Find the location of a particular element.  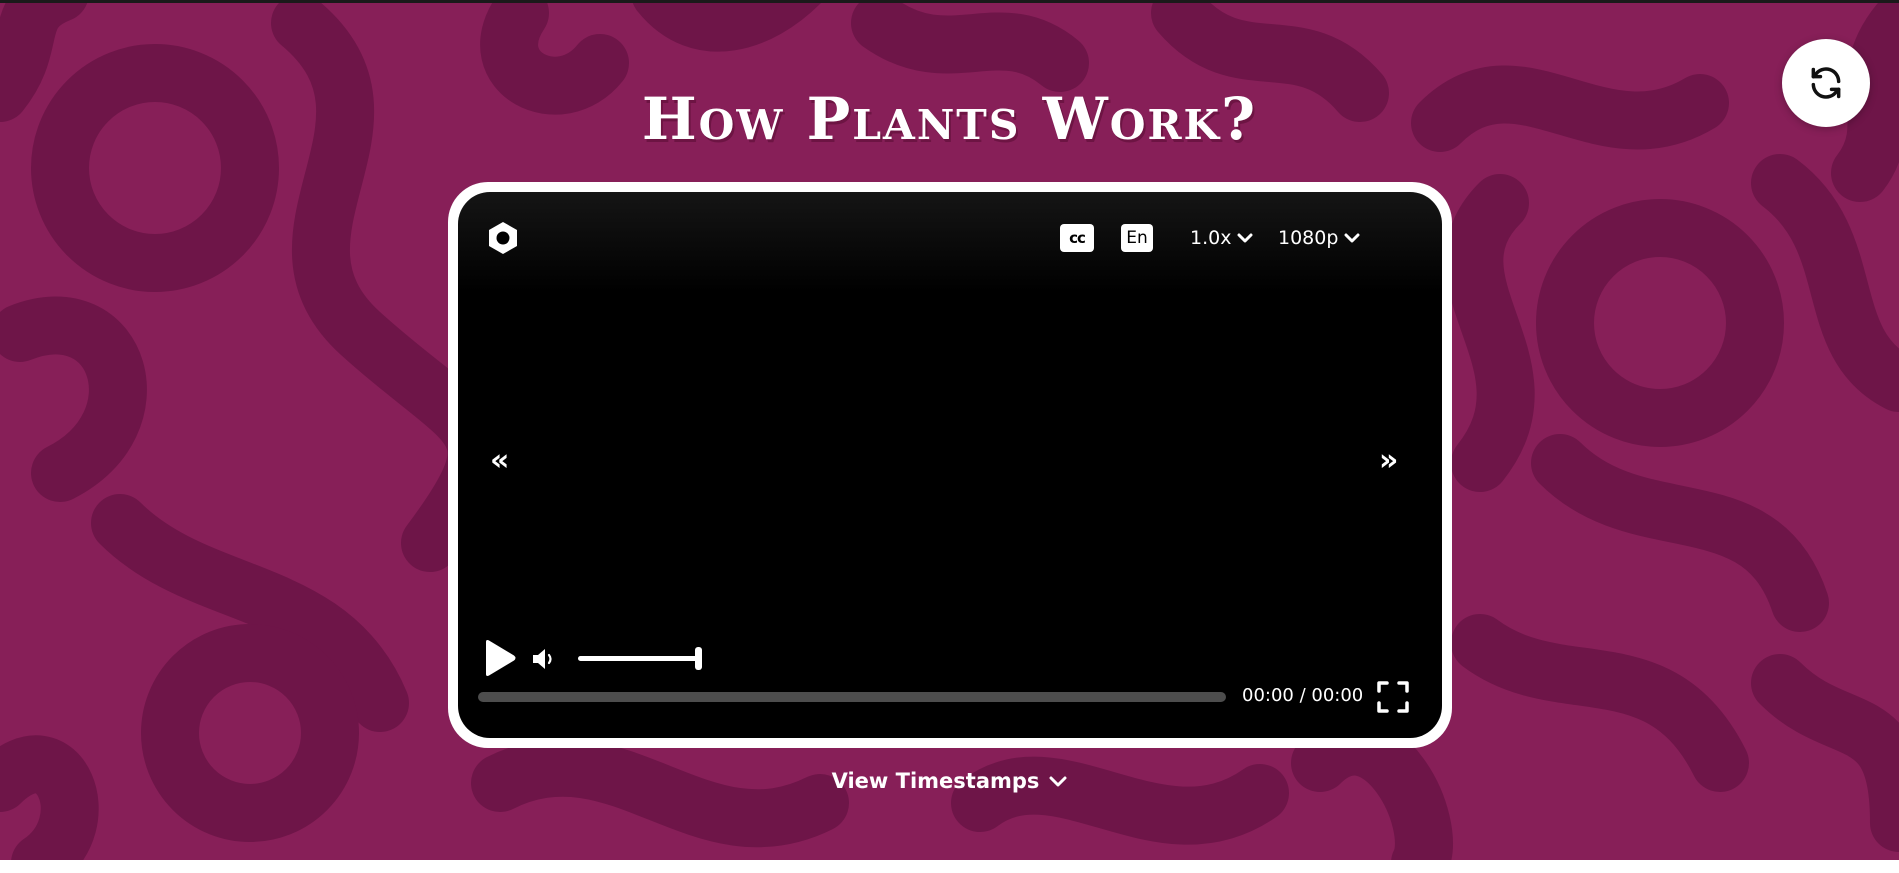

page-title: How Plants Work? is located at coordinates (949, 119).